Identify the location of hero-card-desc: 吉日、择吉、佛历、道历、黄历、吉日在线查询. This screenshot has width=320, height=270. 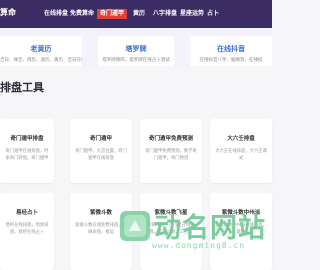
(41, 60).